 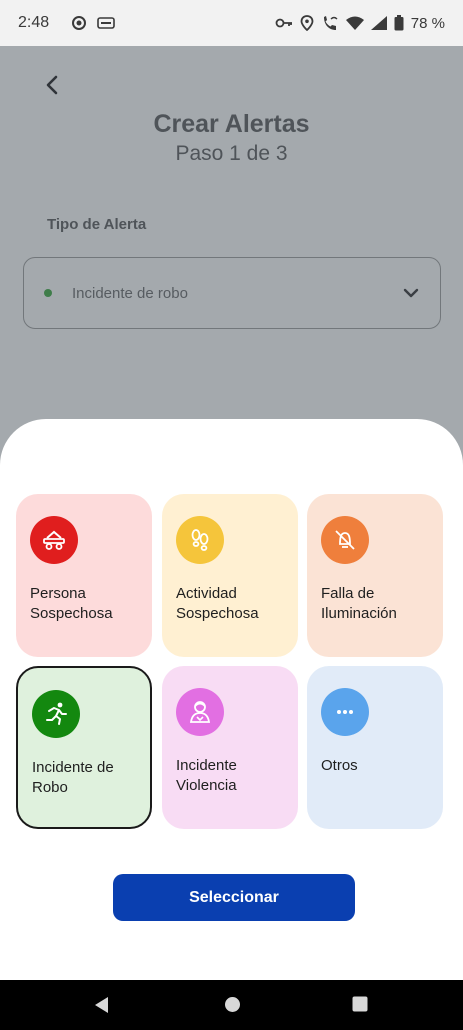 What do you see at coordinates (231, 23) in the screenshot?
I see `status-bar: 2:48 78 %` at bounding box center [231, 23].